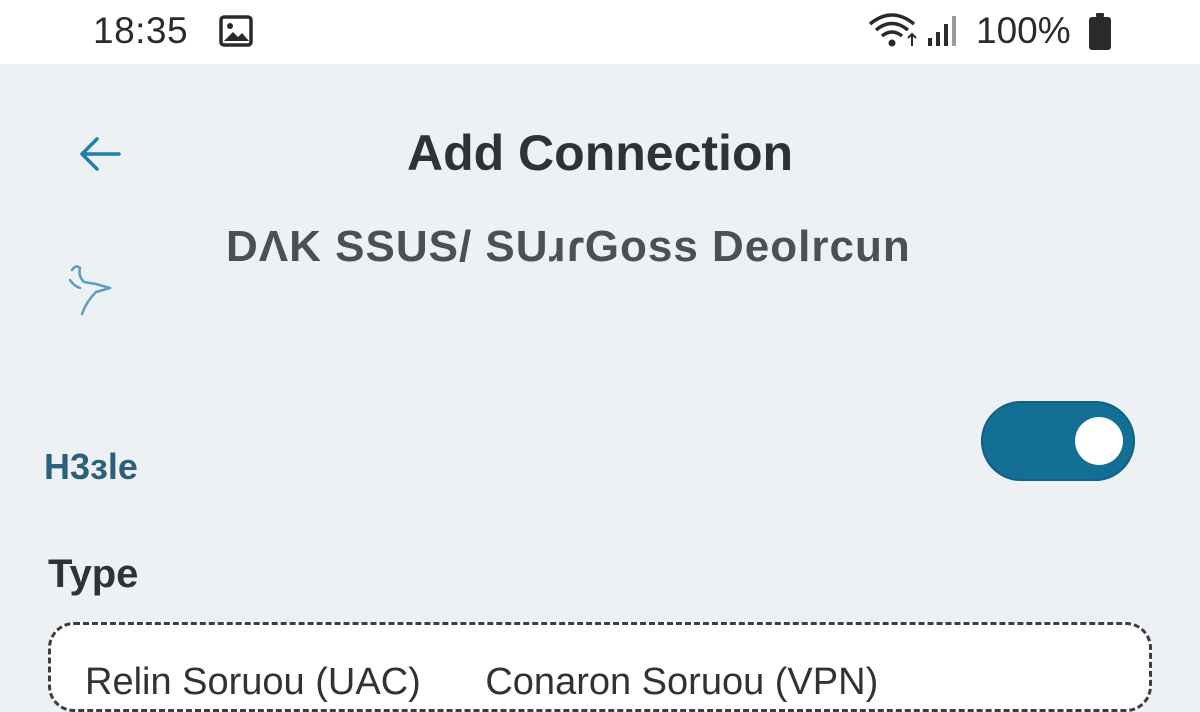 This screenshot has width=1200, height=712. I want to click on type-option-1: Relin Soruou (UAC), so click(253, 682).